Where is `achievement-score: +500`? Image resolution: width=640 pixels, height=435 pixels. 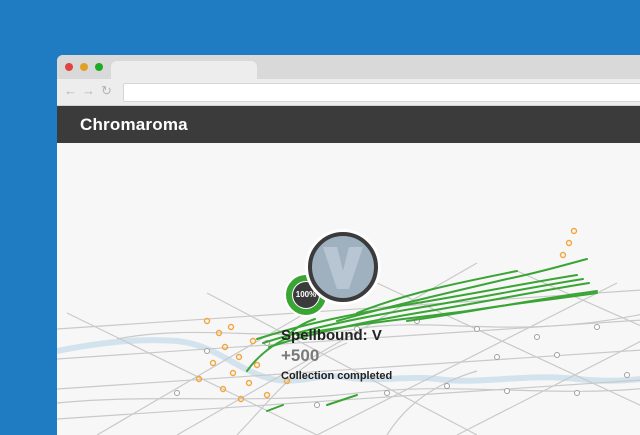 achievement-score: +500 is located at coordinates (300, 355).